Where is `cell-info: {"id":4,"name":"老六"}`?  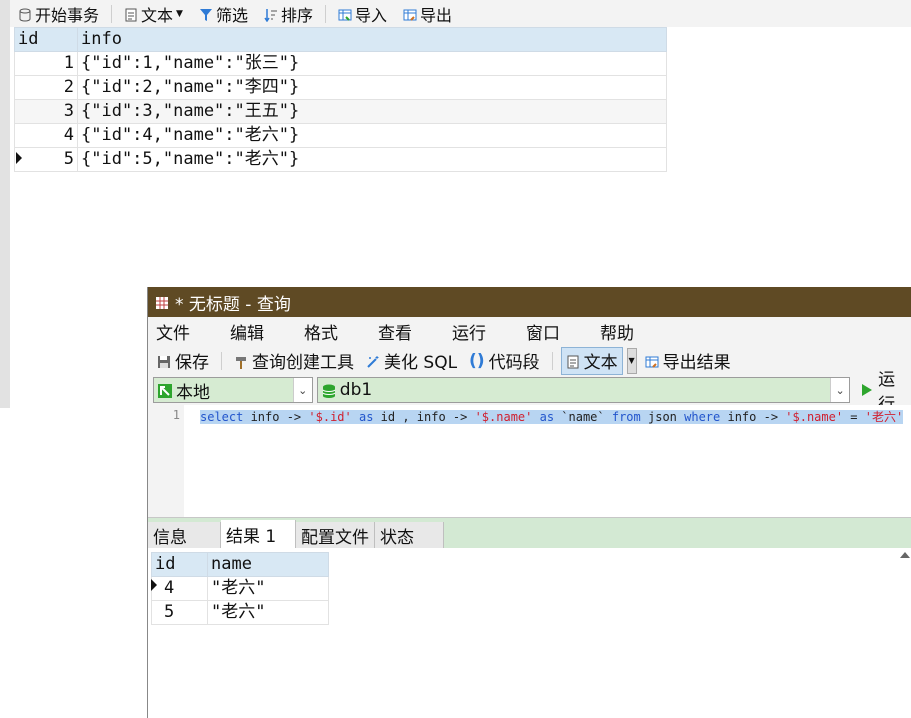
cell-info: {"id":4,"name":"老六"} is located at coordinates (372, 135).